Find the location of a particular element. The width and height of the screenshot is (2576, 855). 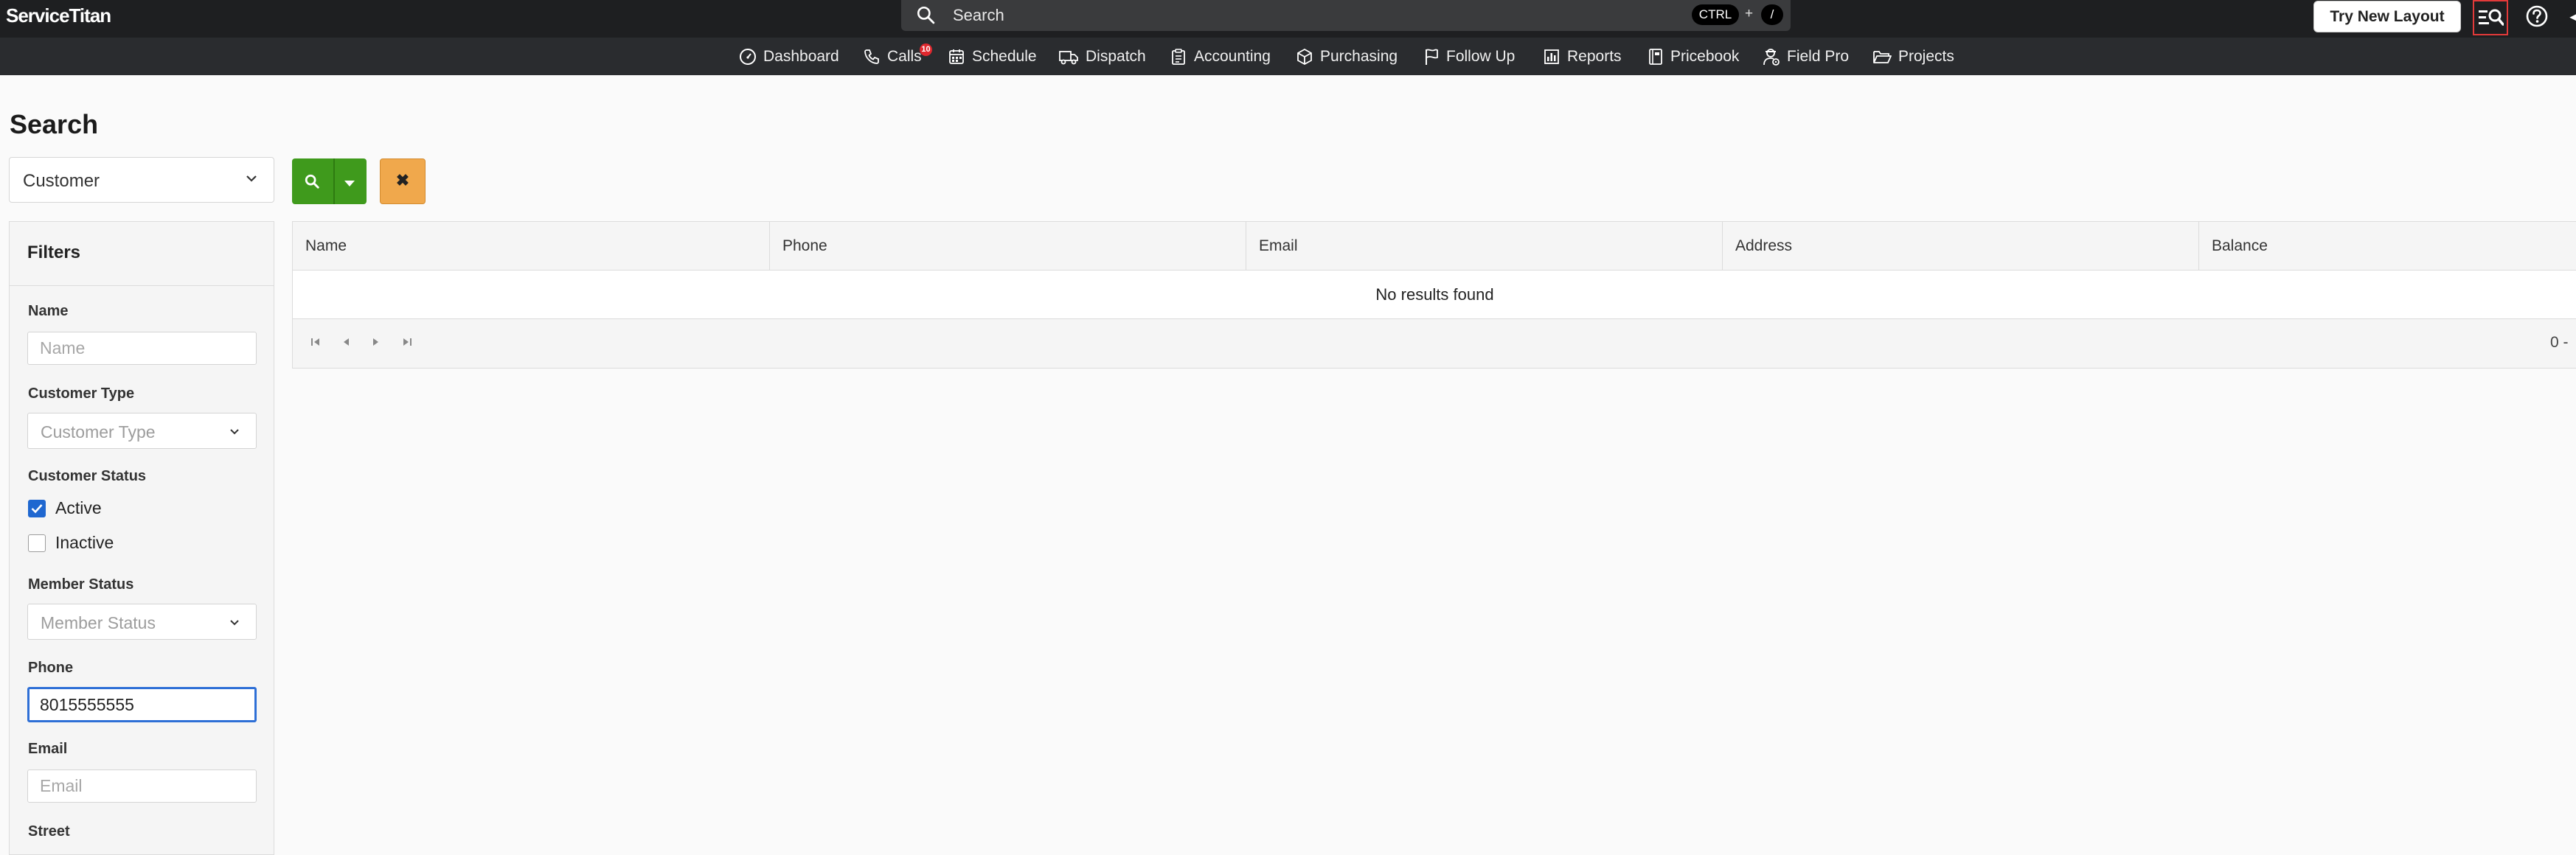

advanced-search-icon is located at coordinates (2491, 17).